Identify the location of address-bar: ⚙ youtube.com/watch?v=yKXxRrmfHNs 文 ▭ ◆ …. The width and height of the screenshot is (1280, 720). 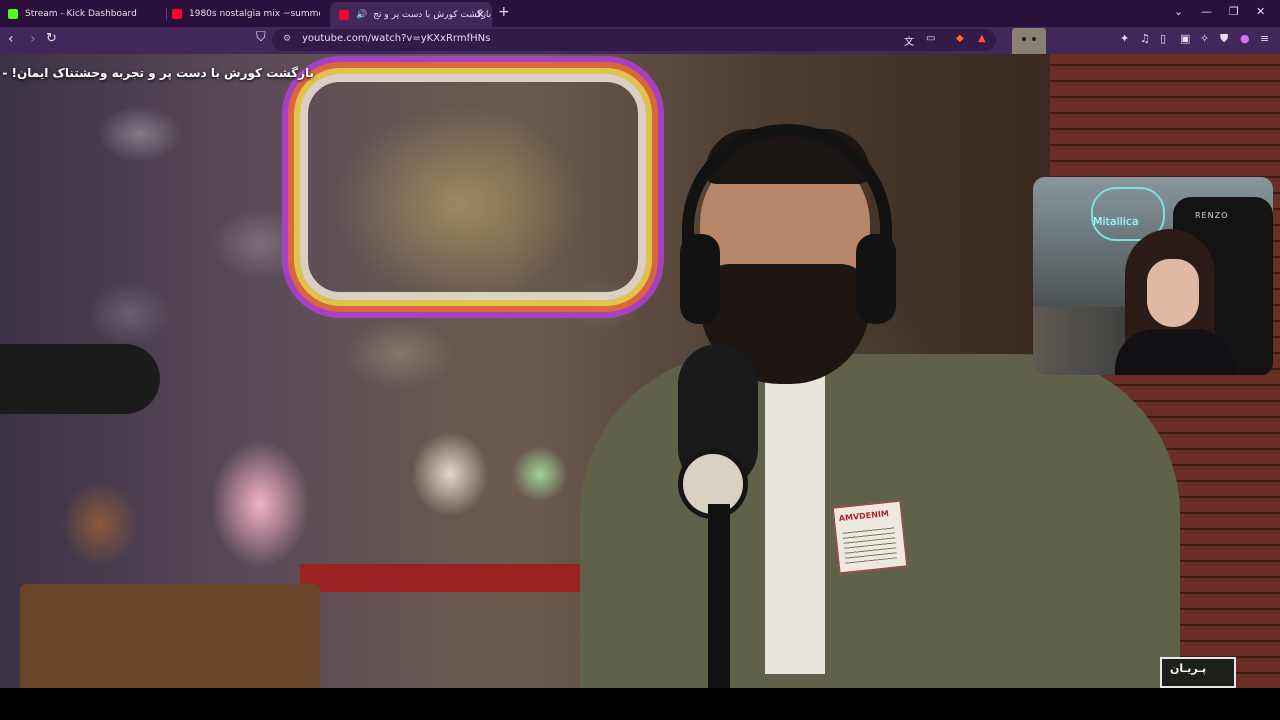
(634, 40).